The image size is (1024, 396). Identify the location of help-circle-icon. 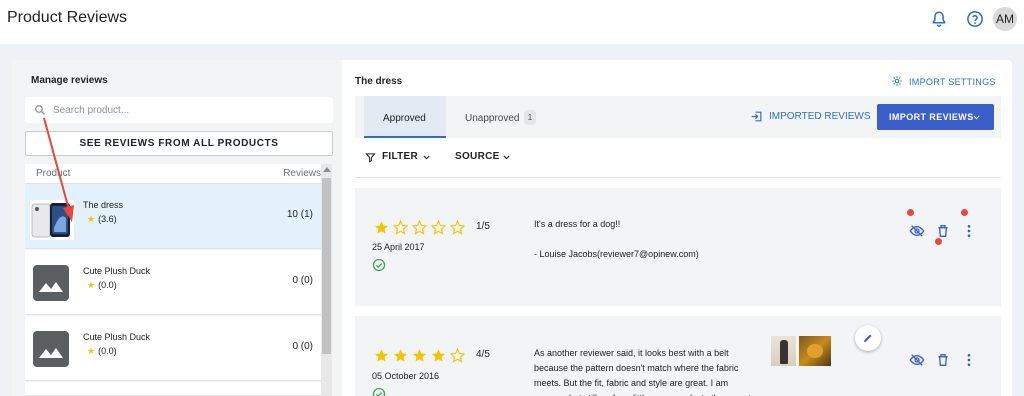
(975, 19).